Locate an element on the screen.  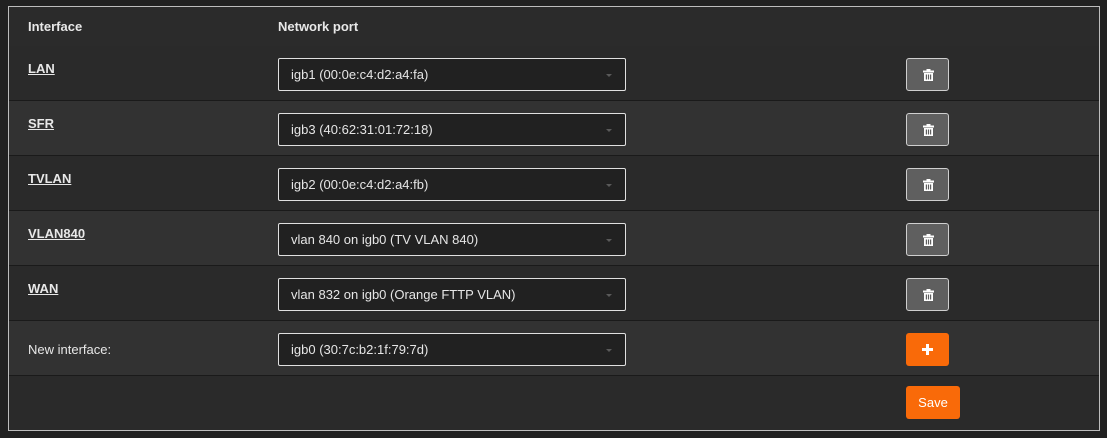
table-row-sfr: SFR igb3 (40:62:31:01:72:18) is located at coordinates (554, 128).